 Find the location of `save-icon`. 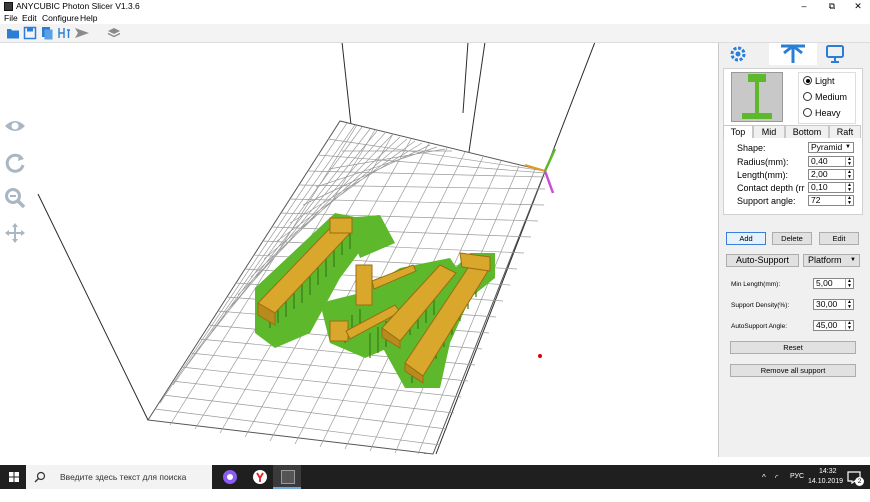

save-icon is located at coordinates (30, 33).